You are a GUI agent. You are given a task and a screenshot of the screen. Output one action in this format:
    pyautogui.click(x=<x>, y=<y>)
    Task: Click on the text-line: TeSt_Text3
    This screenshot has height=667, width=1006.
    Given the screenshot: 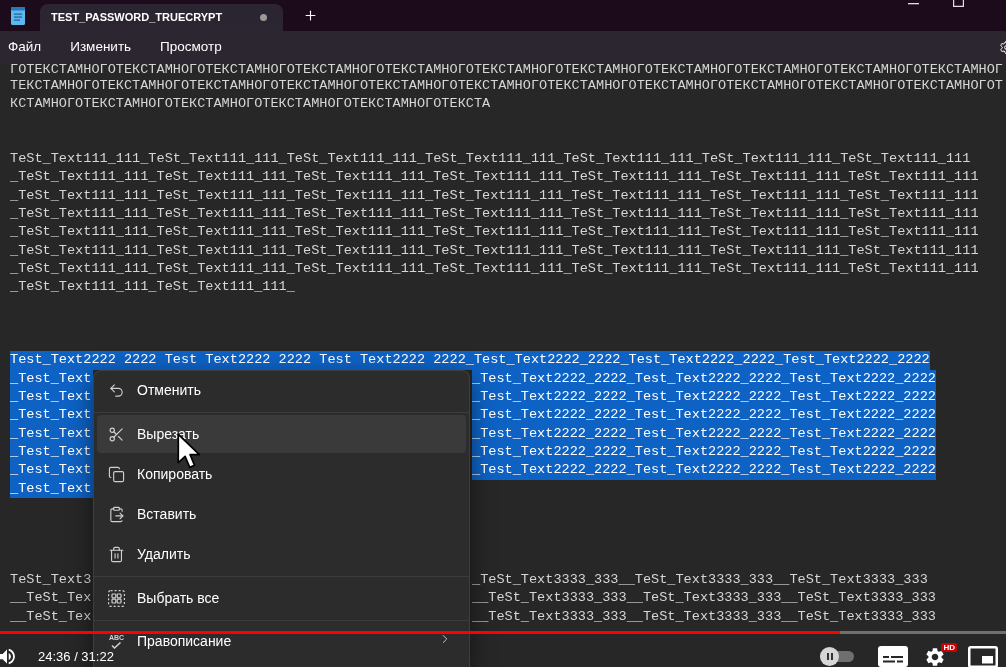 What is the action you would take?
    pyautogui.click(x=51, y=580)
    